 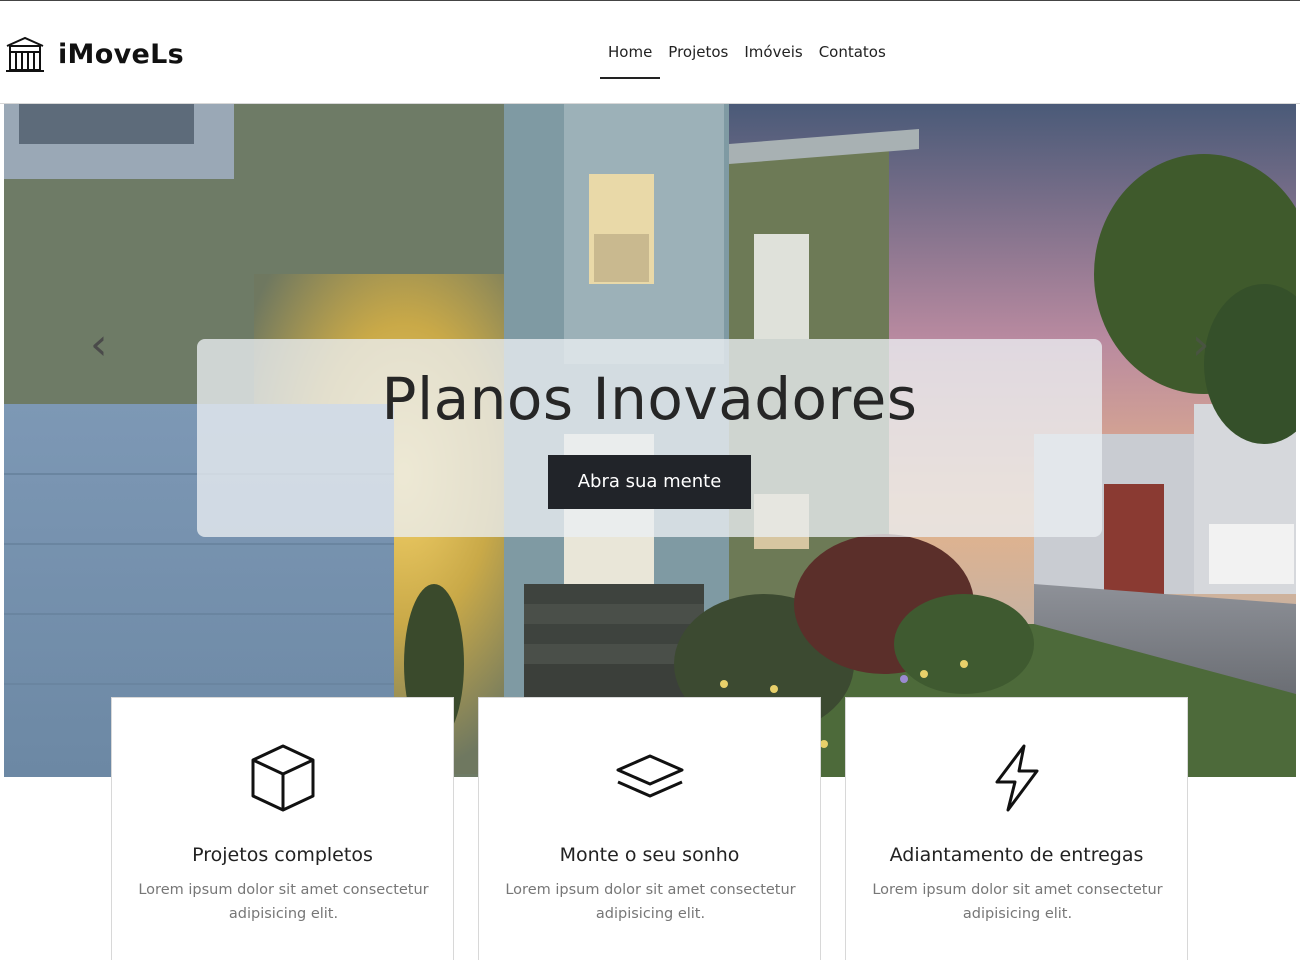 I want to click on brand: iMoveLs, so click(x=94, y=54).